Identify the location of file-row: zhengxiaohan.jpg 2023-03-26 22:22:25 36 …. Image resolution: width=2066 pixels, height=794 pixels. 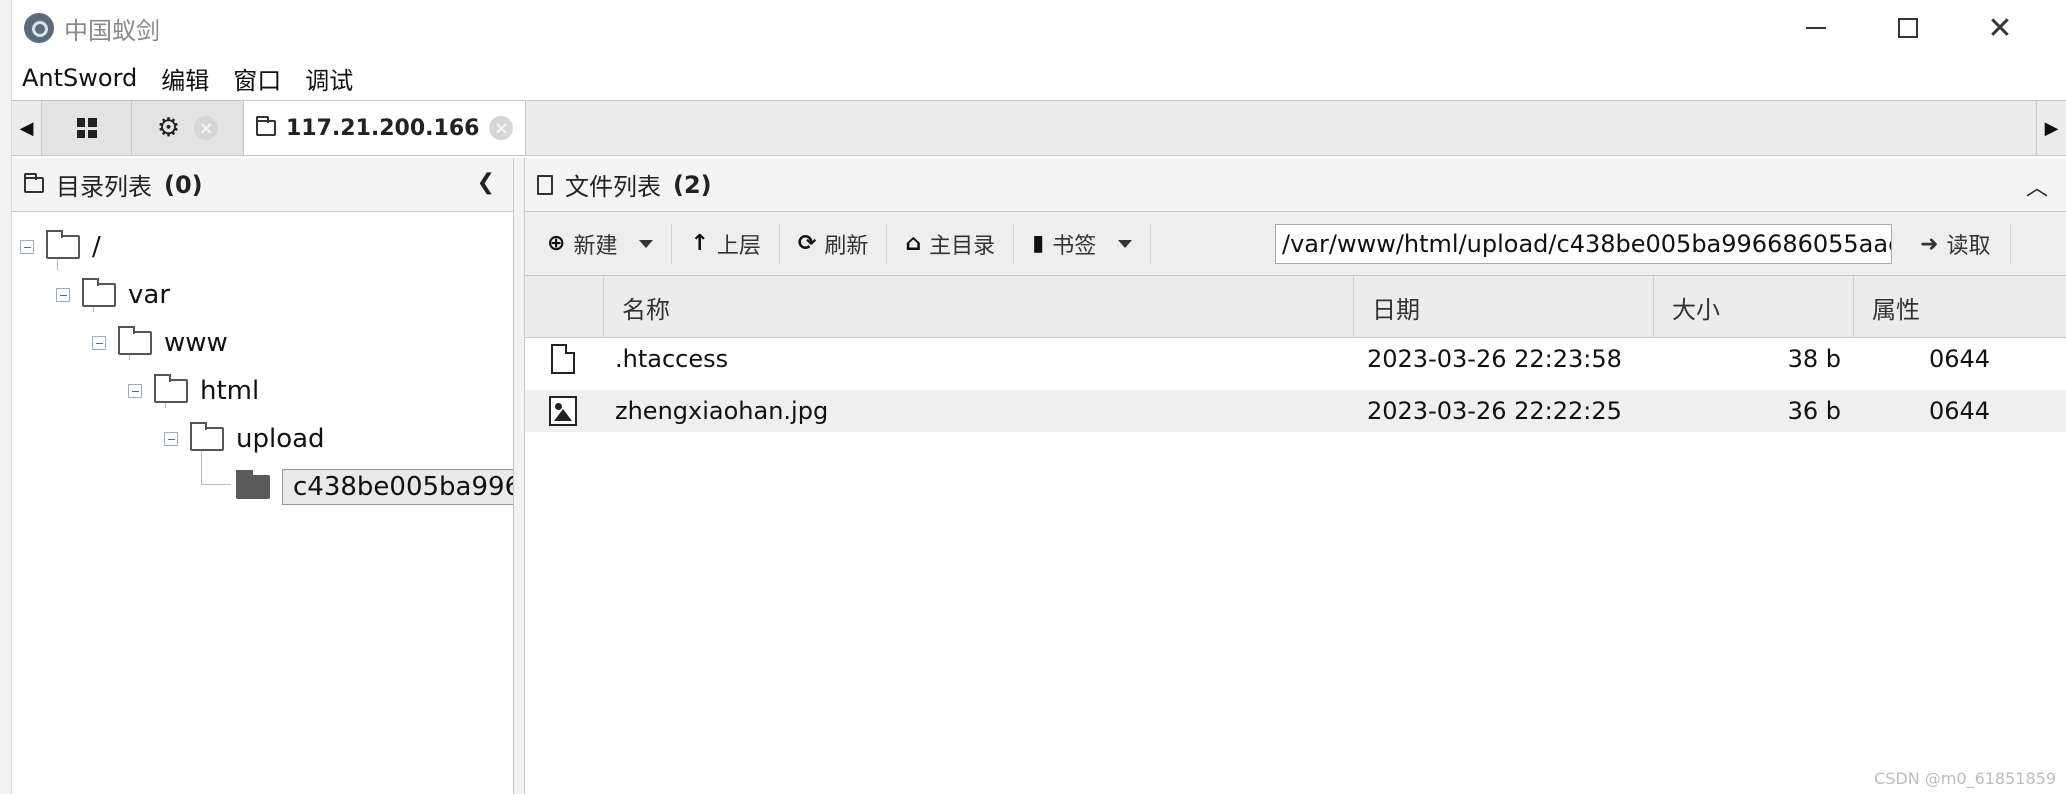
(1295, 411).